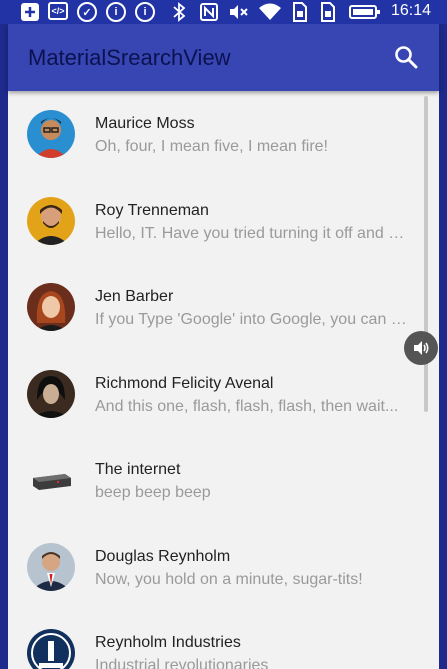  Describe the element at coordinates (153, 492) in the screenshot. I see `contact-message: beep beep beep` at that location.